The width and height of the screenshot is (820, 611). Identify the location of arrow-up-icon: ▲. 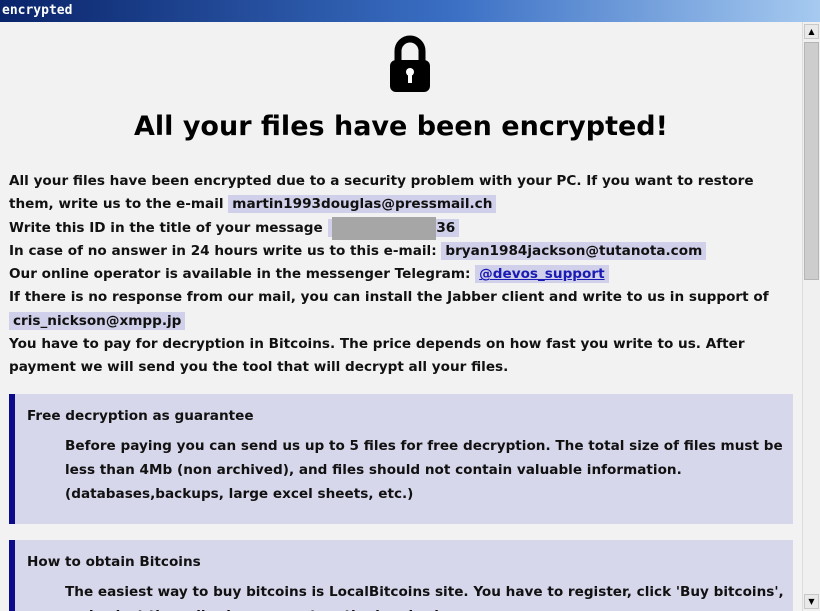
(811, 31).